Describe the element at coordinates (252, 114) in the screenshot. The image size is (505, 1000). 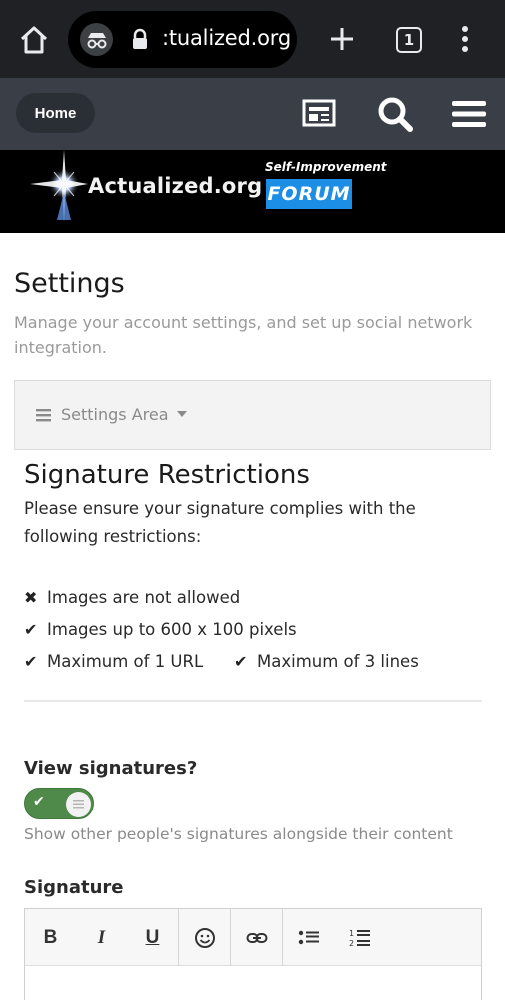
I see `site-navigation: Home` at that location.